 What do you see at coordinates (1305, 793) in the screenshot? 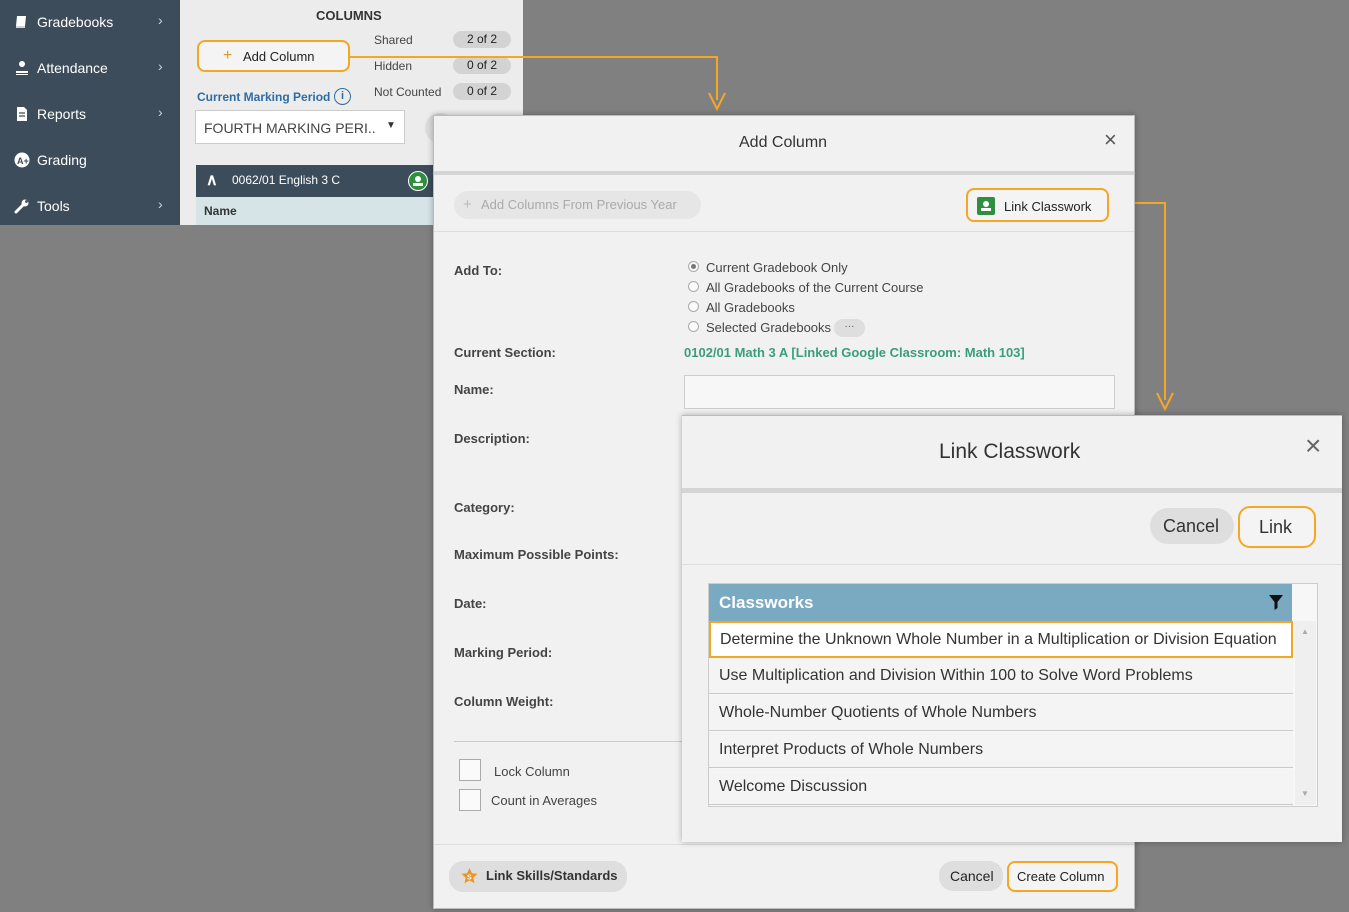
I see `scroll-down-icon: ▼` at bounding box center [1305, 793].